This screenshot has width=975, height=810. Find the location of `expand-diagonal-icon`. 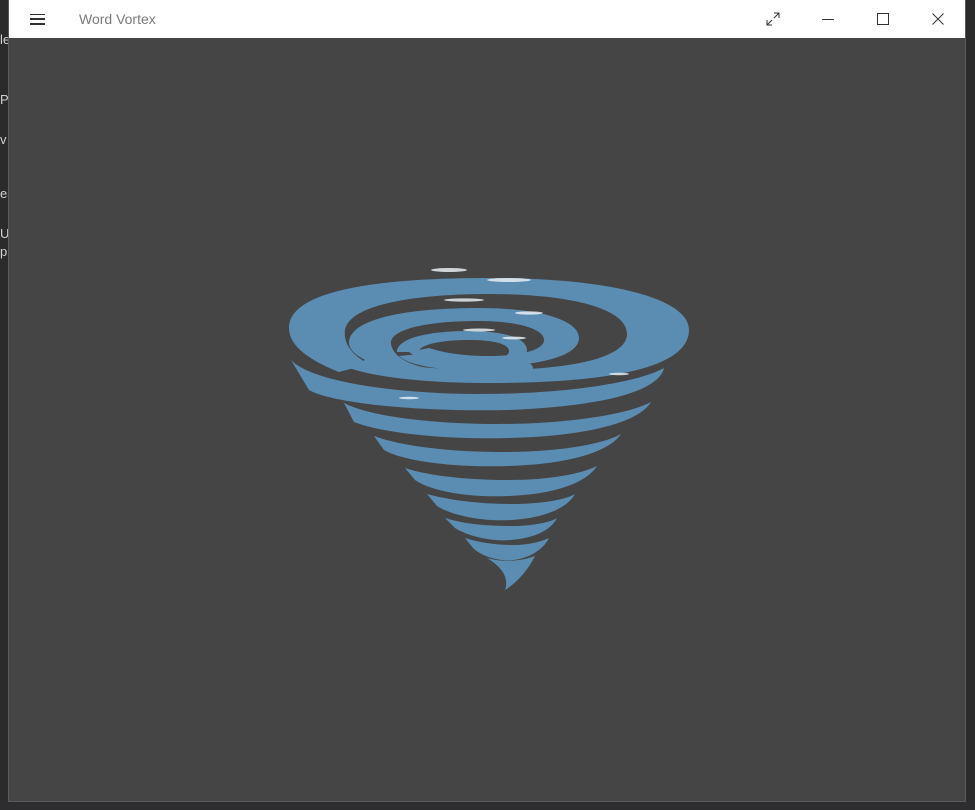

expand-diagonal-icon is located at coordinates (772, 19).